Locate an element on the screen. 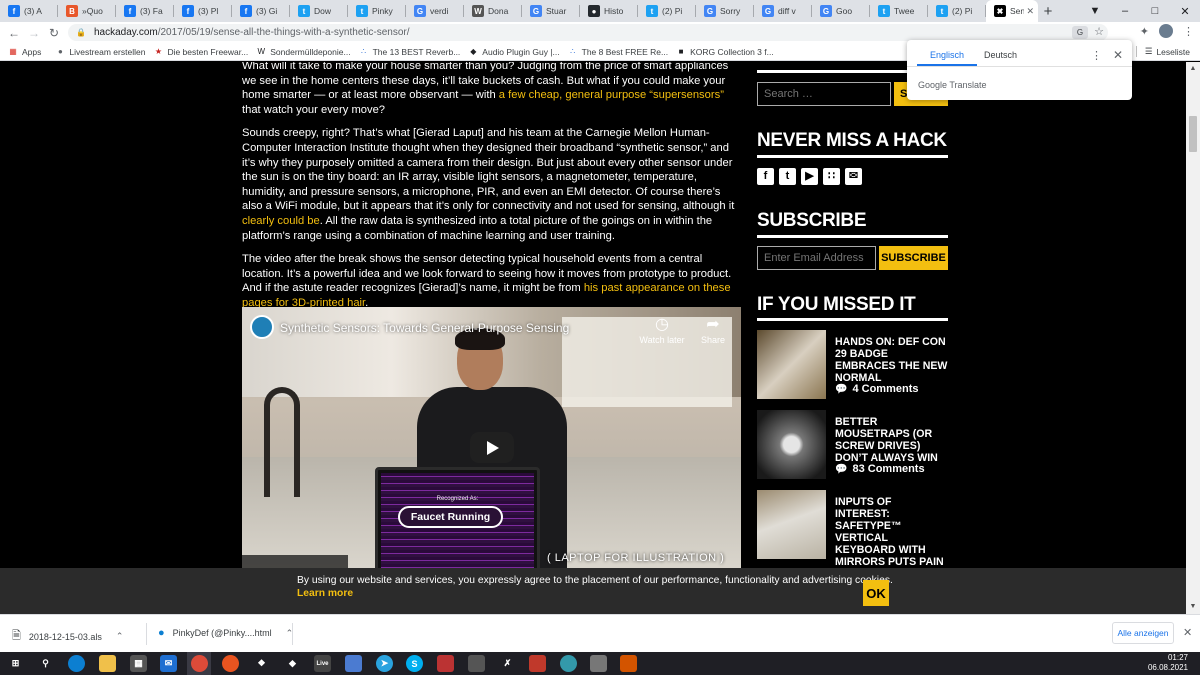 The width and height of the screenshot is (1200, 675). file-explorer-icon is located at coordinates (107, 663).